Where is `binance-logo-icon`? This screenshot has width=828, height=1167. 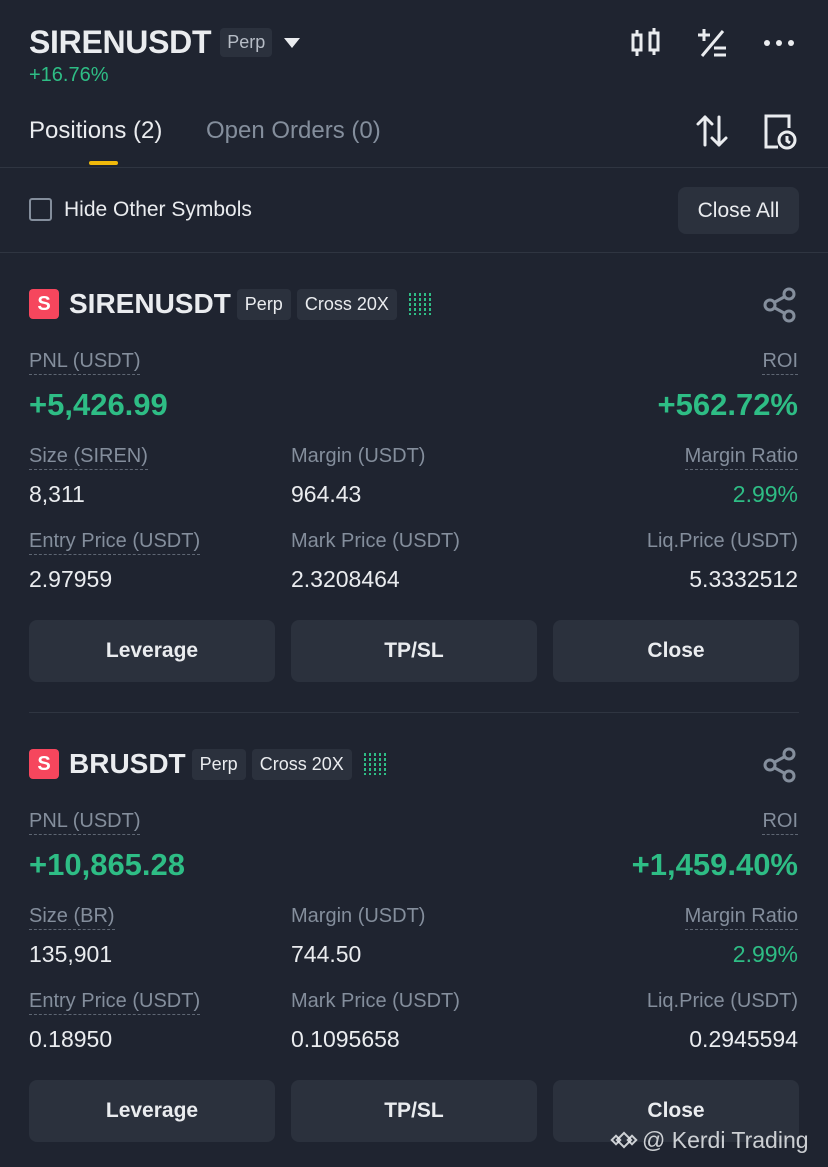 binance-logo-icon is located at coordinates (624, 1140).